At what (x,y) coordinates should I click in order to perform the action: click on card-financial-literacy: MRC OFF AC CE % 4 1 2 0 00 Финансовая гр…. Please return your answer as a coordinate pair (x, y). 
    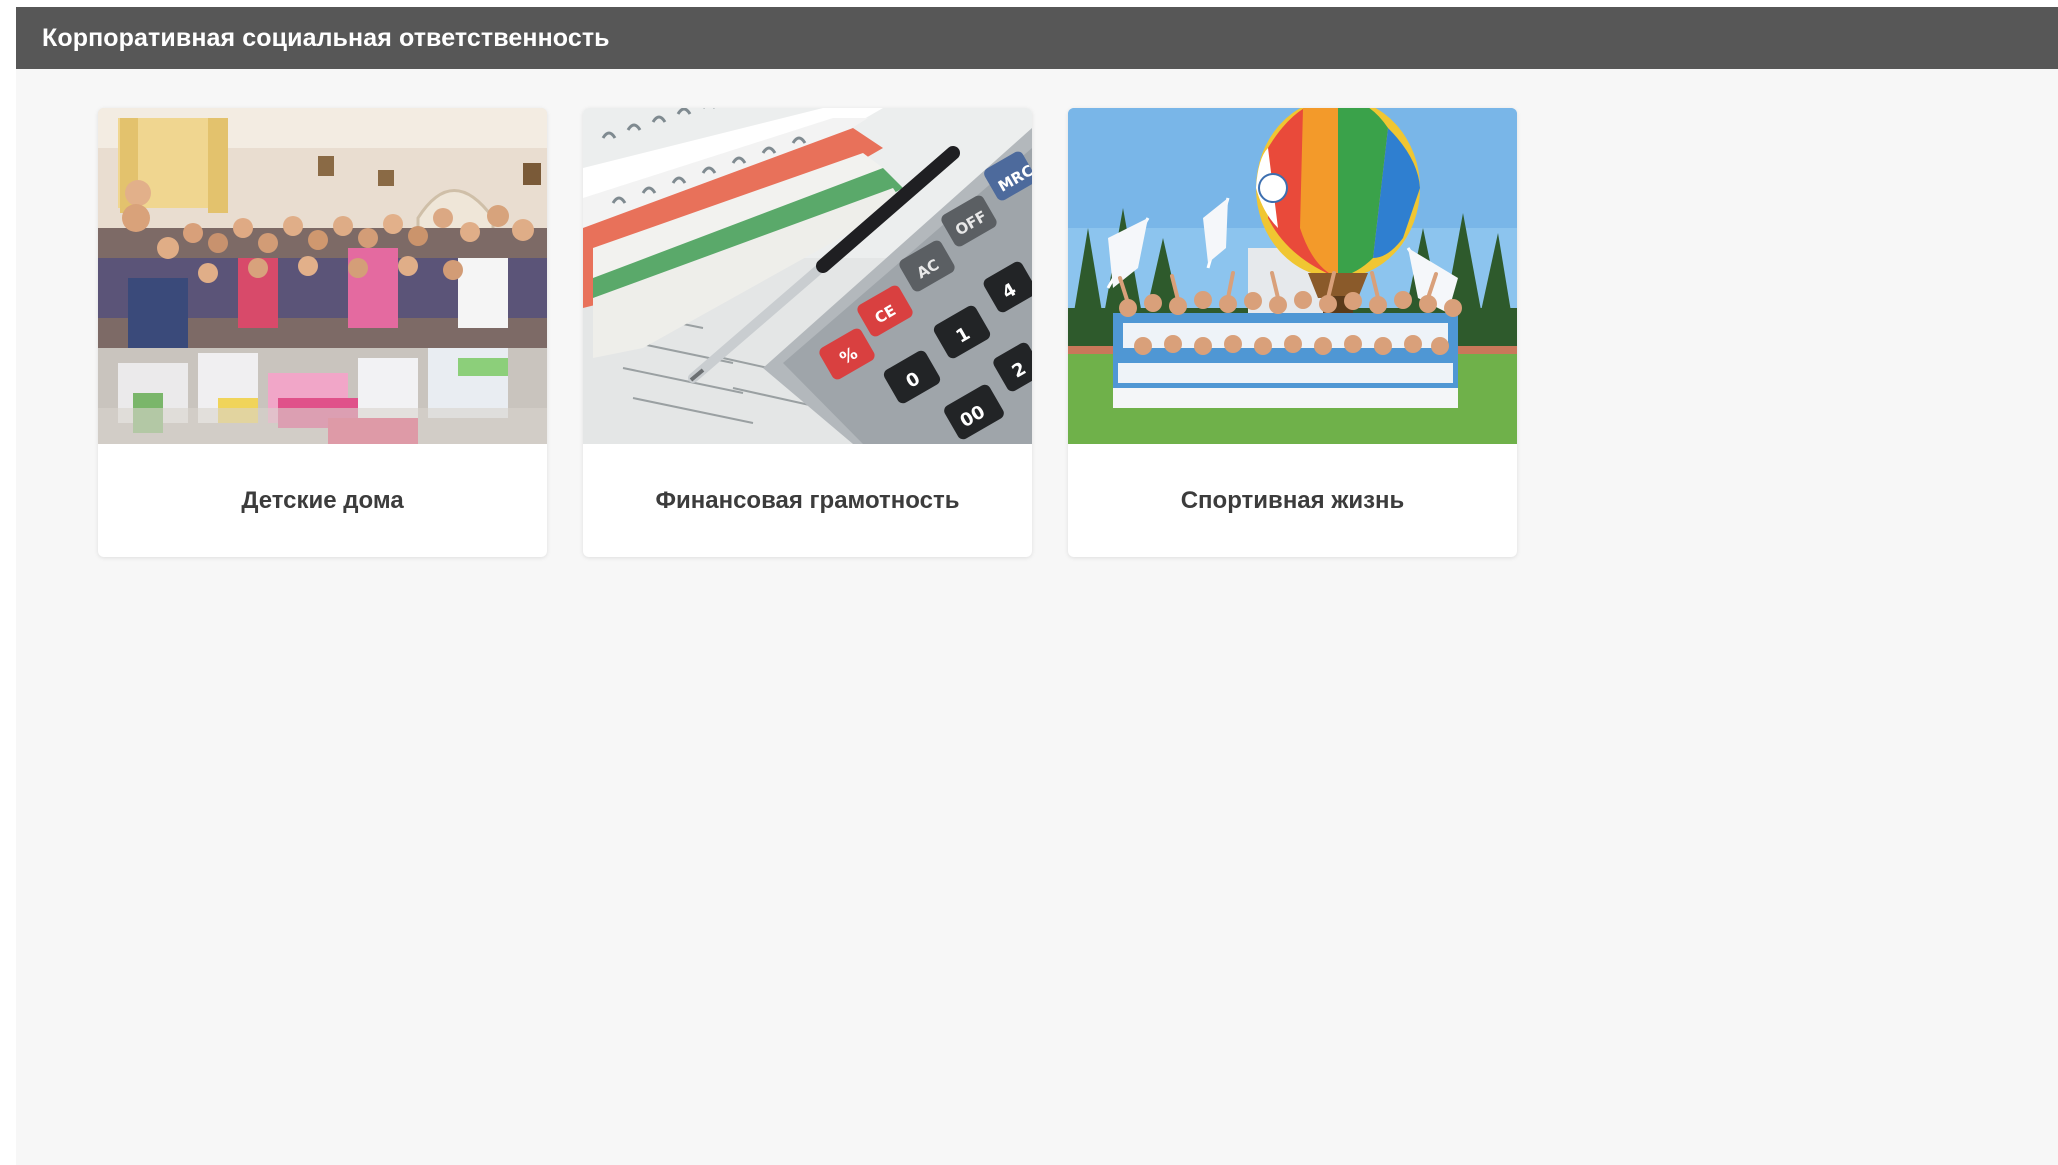
    Looking at the image, I should click on (807, 332).